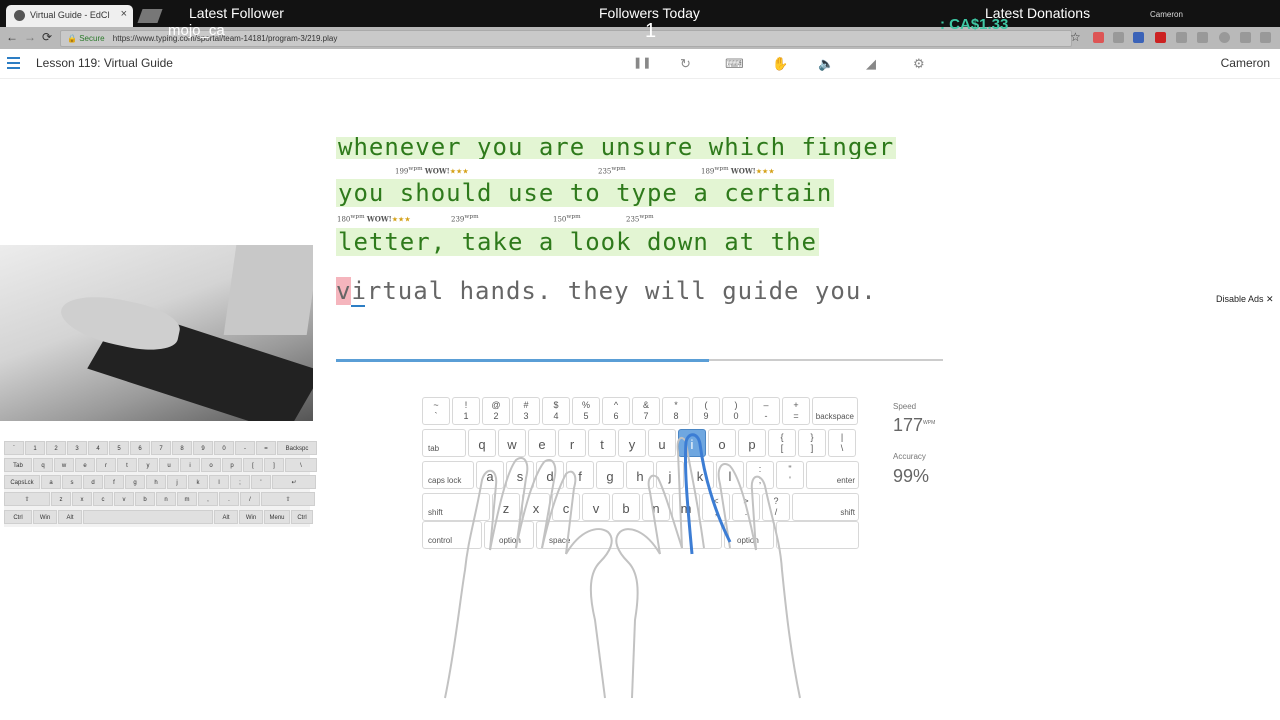 The image size is (1280, 720). What do you see at coordinates (817, 535) in the screenshot?
I see `key-blank` at bounding box center [817, 535].